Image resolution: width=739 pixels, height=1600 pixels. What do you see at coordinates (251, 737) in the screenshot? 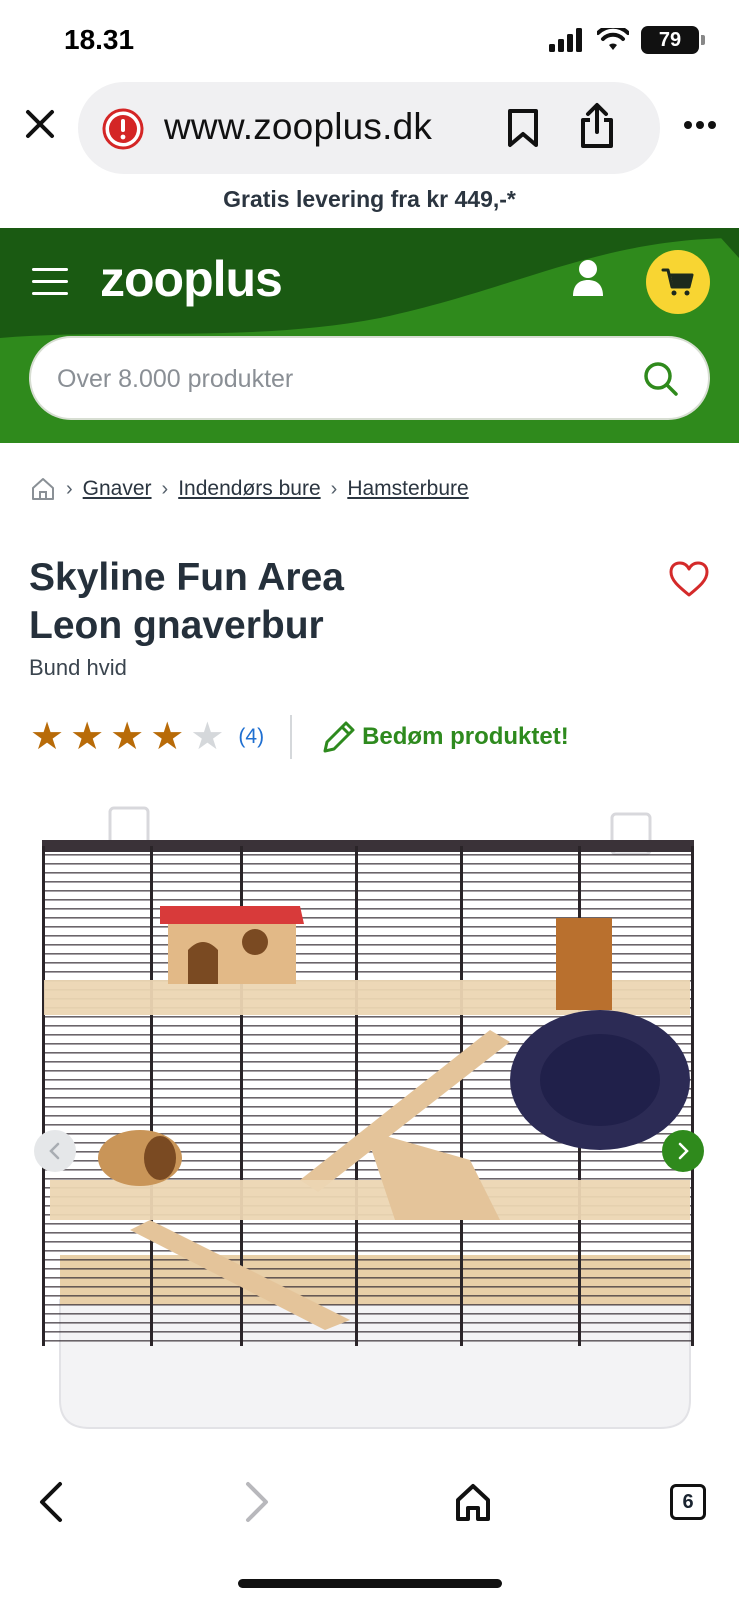
I see `review-count: (4)` at bounding box center [251, 737].